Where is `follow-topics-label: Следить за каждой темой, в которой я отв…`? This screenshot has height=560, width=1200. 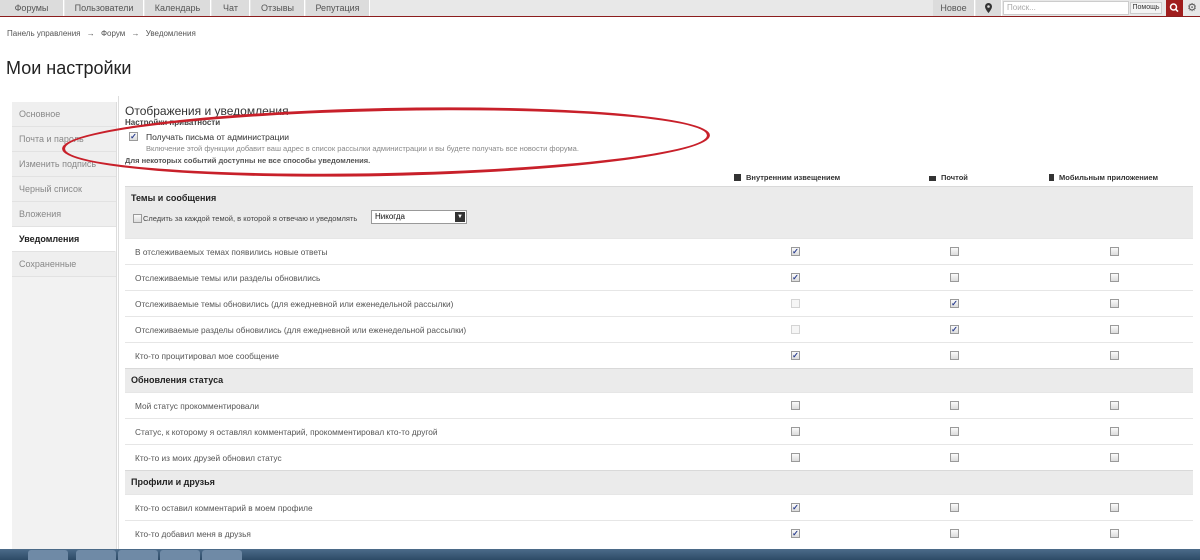
follow-topics-label: Следить за каждой темой, в которой я отв… is located at coordinates (250, 218).